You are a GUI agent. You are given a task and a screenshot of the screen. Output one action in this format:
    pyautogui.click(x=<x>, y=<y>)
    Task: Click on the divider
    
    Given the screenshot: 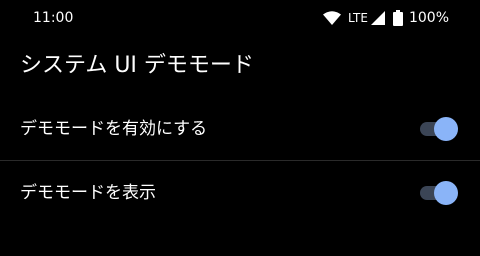 What is the action you would take?
    pyautogui.click(x=240, y=160)
    